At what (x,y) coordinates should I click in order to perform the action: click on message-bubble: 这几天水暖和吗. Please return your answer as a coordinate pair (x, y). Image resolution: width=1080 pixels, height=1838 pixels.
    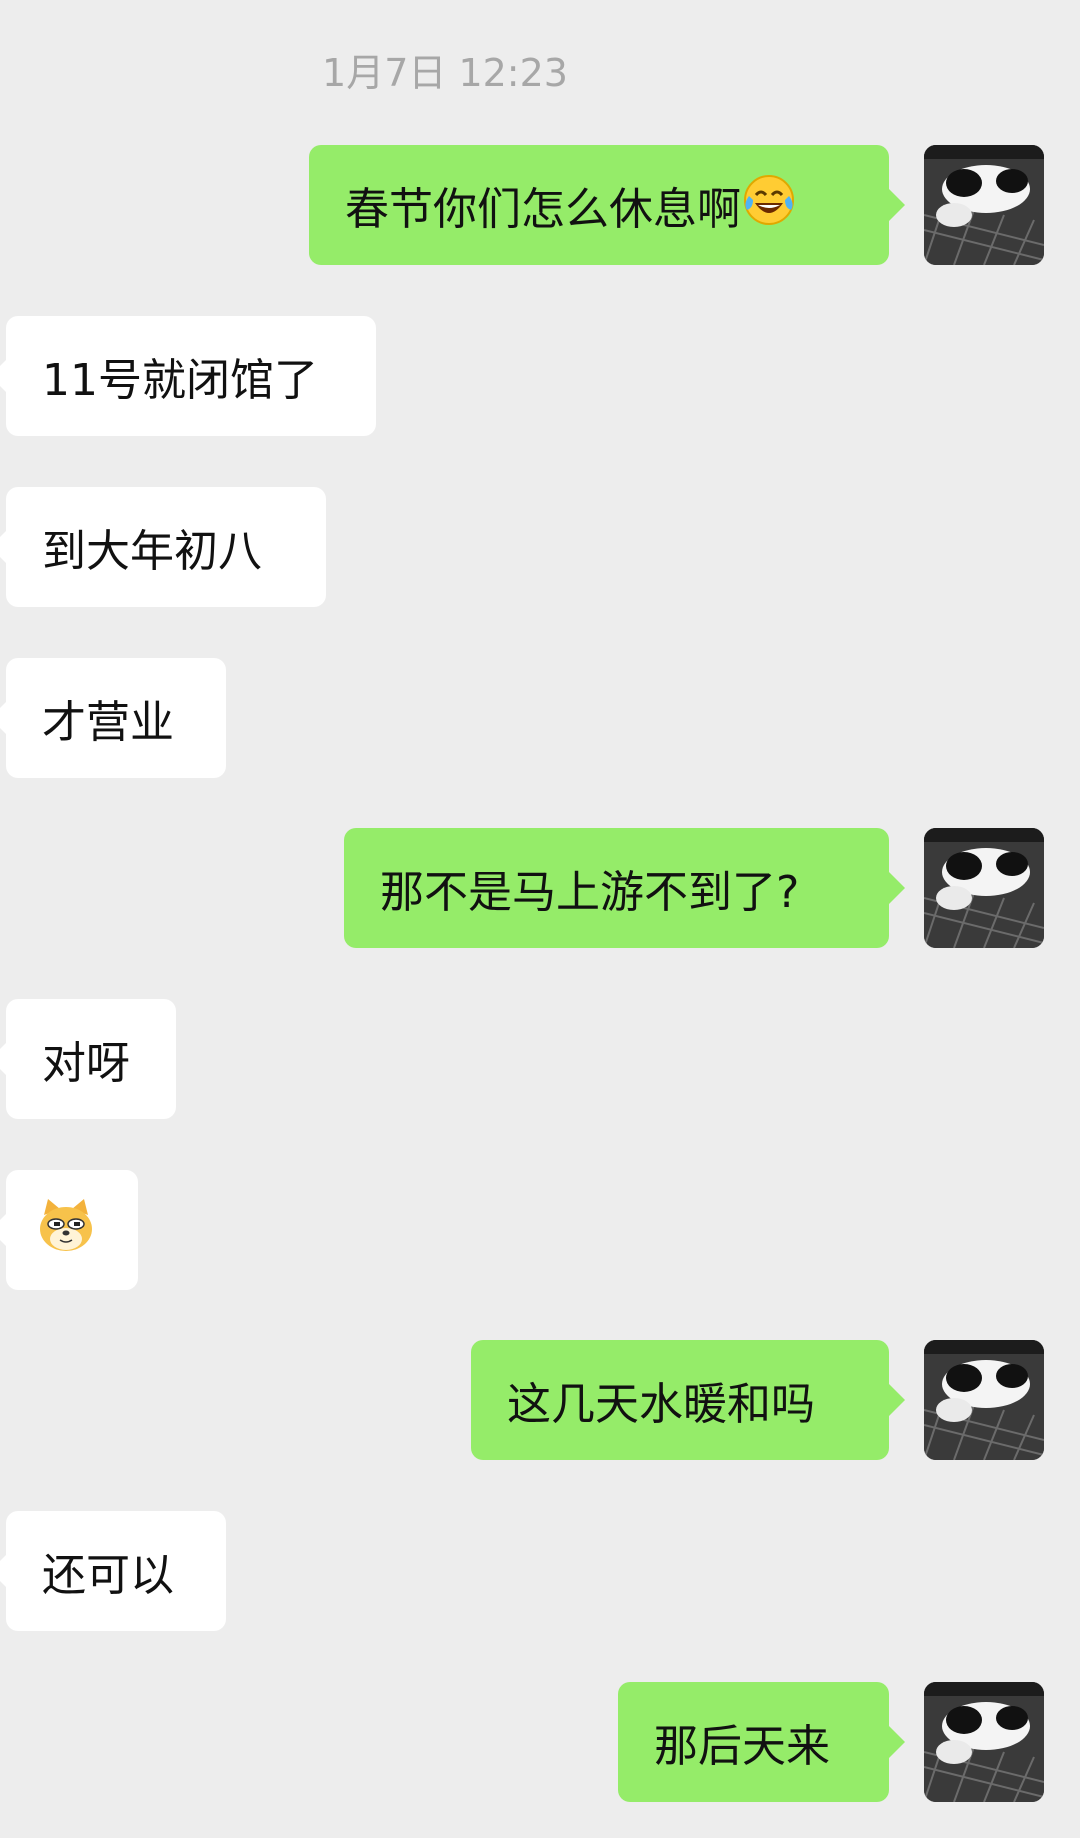
    Looking at the image, I should click on (688, 1400).